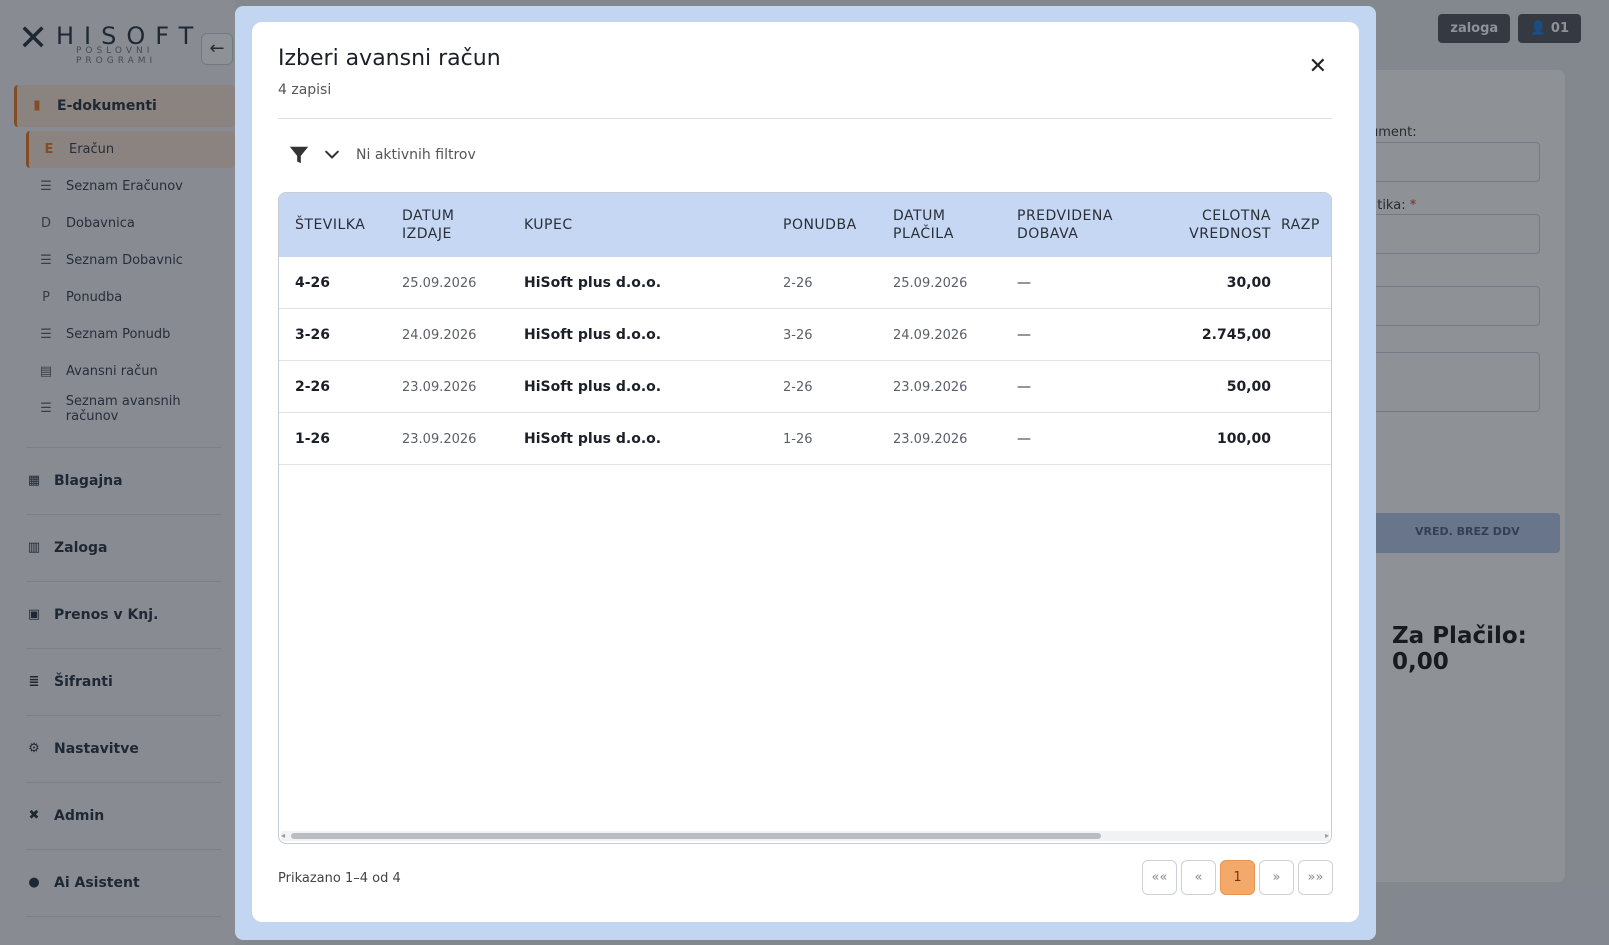 The height and width of the screenshot is (945, 1609). I want to click on cell-ponudba: 1-26, so click(798, 439).